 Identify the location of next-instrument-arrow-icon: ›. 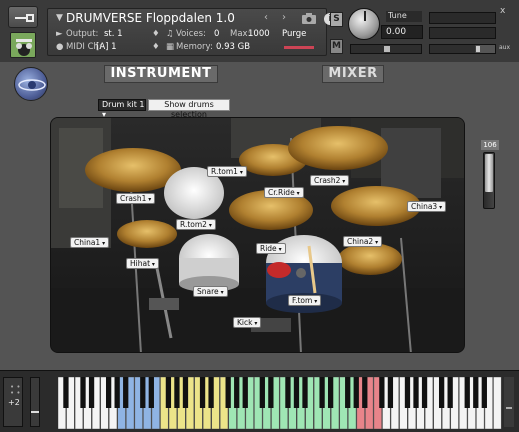
(284, 17).